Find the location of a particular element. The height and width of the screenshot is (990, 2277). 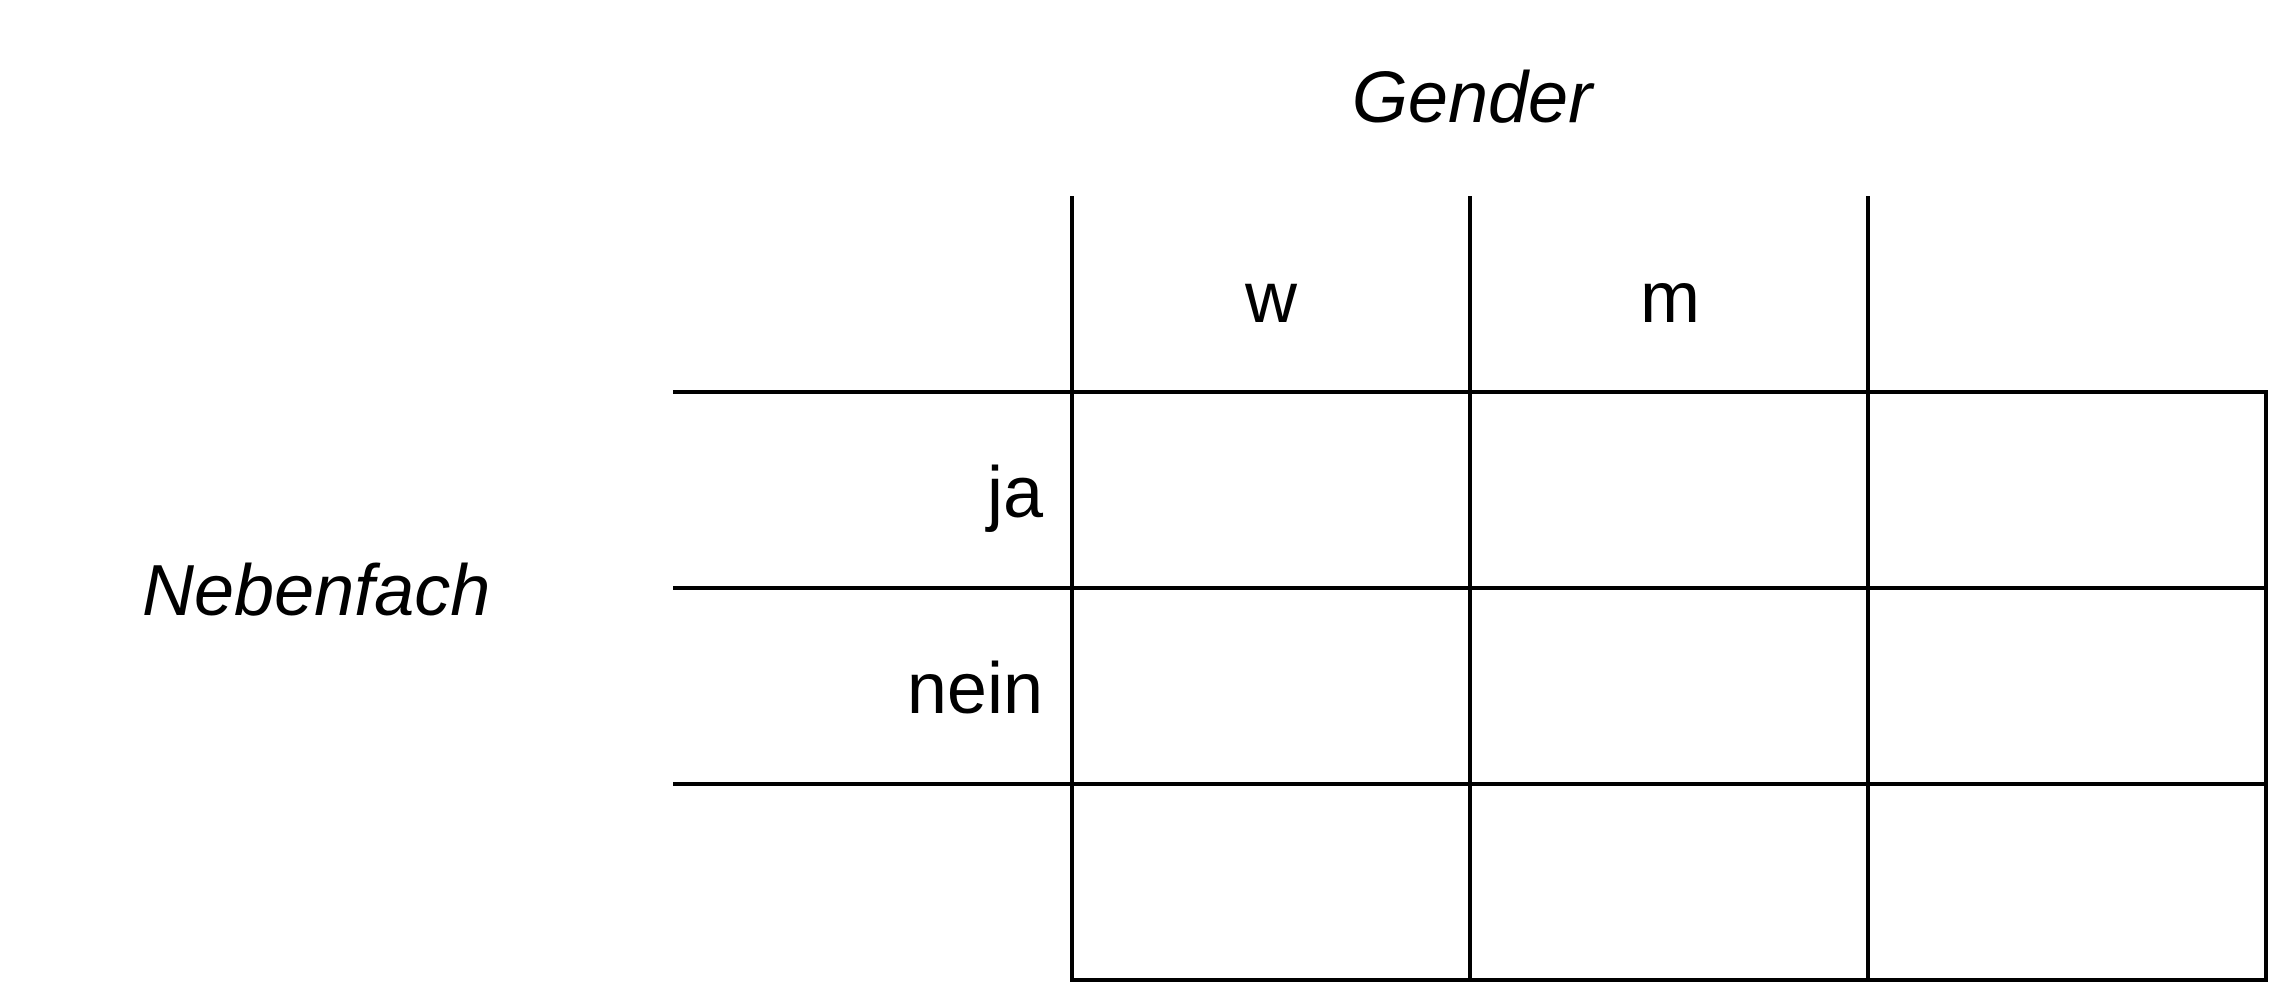

row-header-nein: nein is located at coordinates (974, 689).